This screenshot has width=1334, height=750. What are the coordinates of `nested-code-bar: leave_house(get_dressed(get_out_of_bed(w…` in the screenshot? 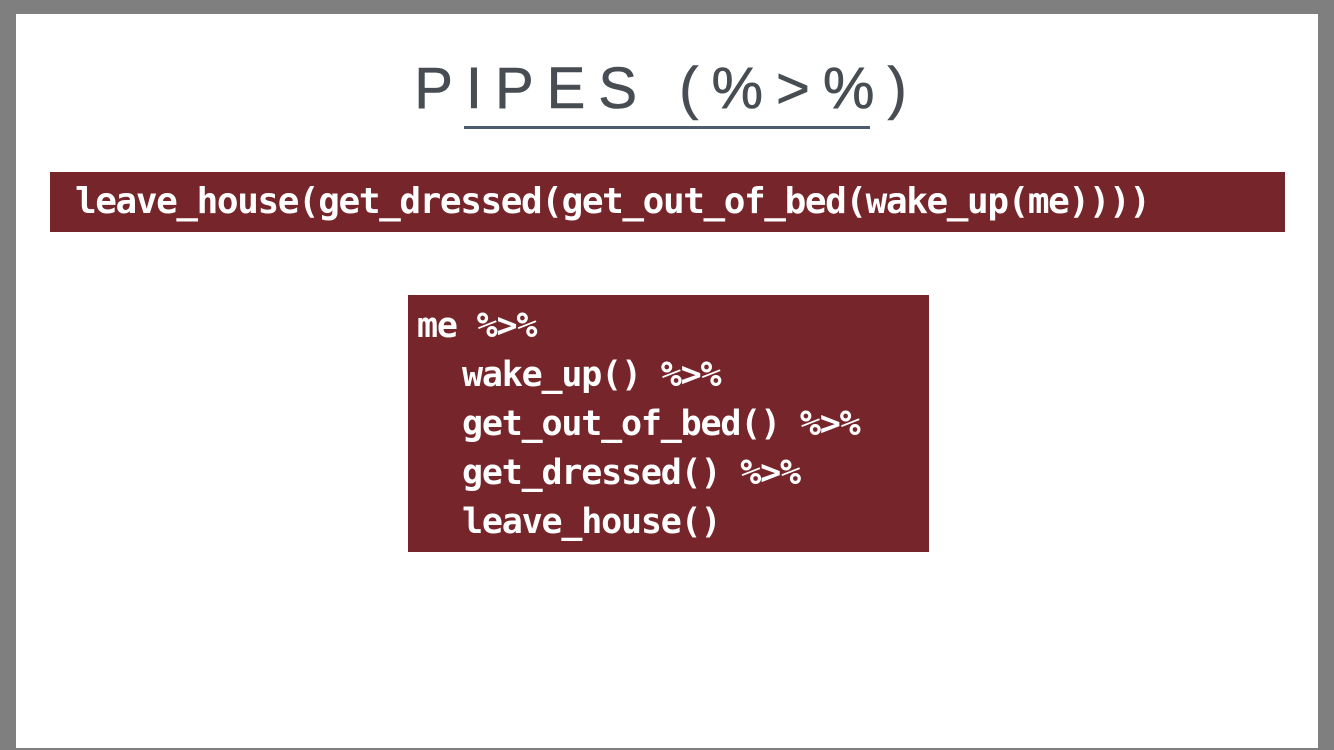 It's located at (667, 202).